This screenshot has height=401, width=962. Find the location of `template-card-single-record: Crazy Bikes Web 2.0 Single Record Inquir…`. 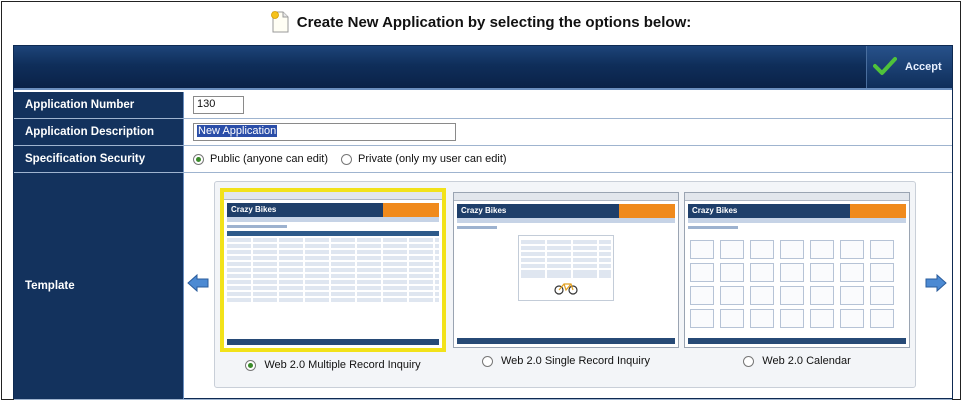

template-card-single-record: Crazy Bikes Web 2.0 Single Record Inquir… is located at coordinates (566, 277).